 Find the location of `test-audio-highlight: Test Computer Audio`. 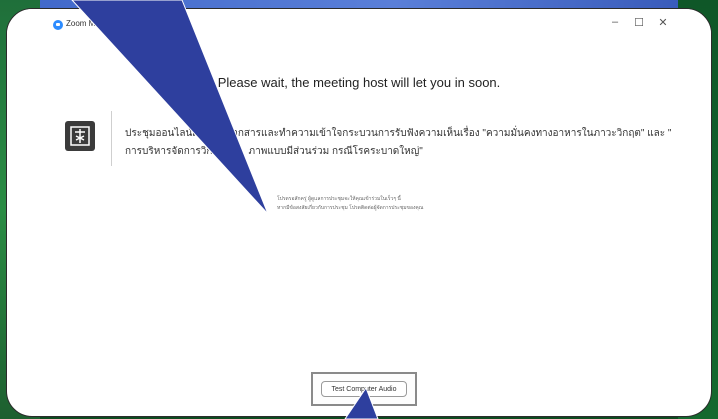

test-audio-highlight: Test Computer Audio is located at coordinates (364, 389).